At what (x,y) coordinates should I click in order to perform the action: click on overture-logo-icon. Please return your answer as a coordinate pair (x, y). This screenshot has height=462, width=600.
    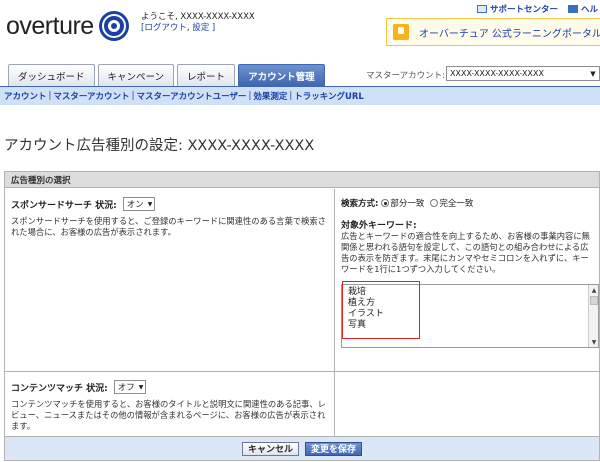
    Looking at the image, I should click on (113, 26).